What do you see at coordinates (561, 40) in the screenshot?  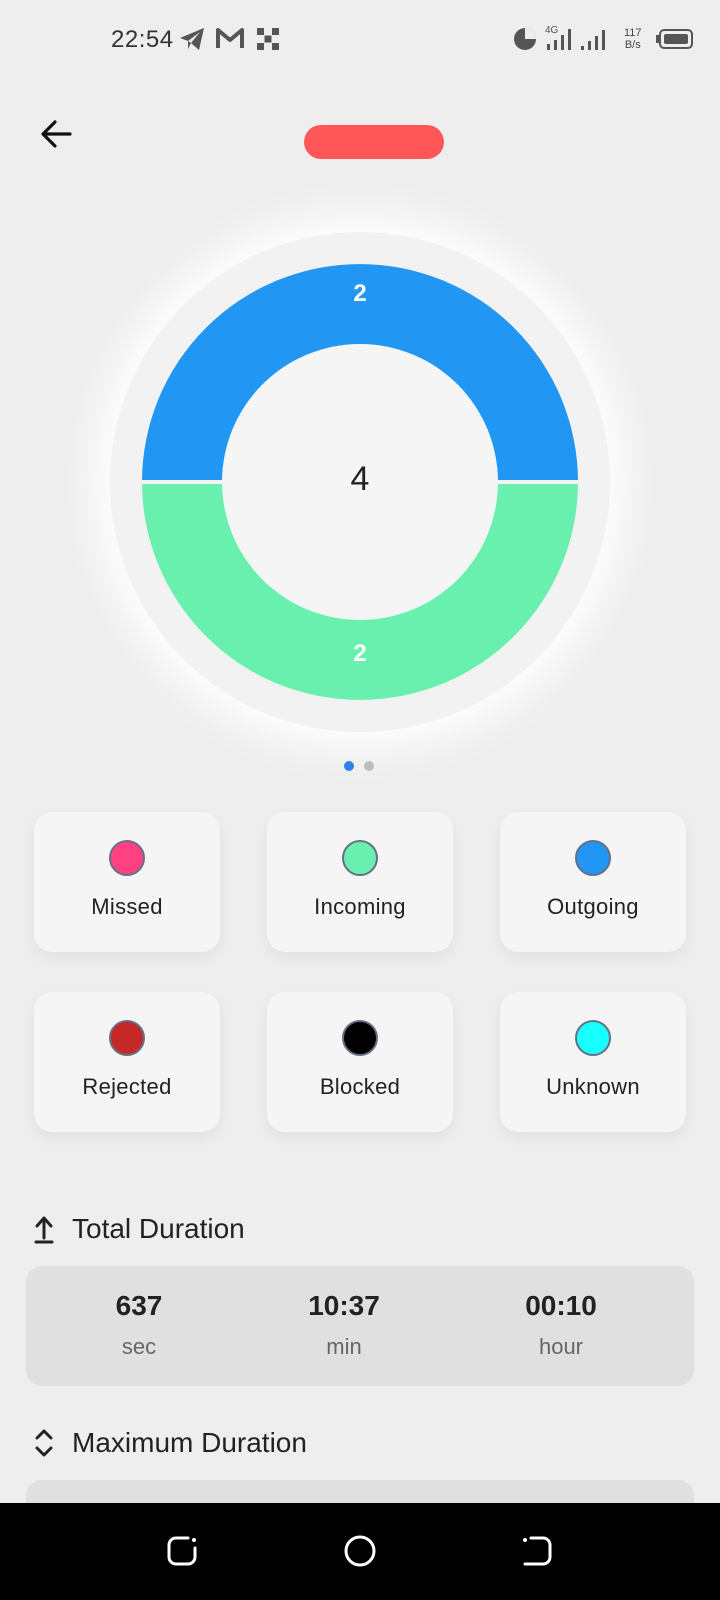 I see `signal-icon: 4G` at bounding box center [561, 40].